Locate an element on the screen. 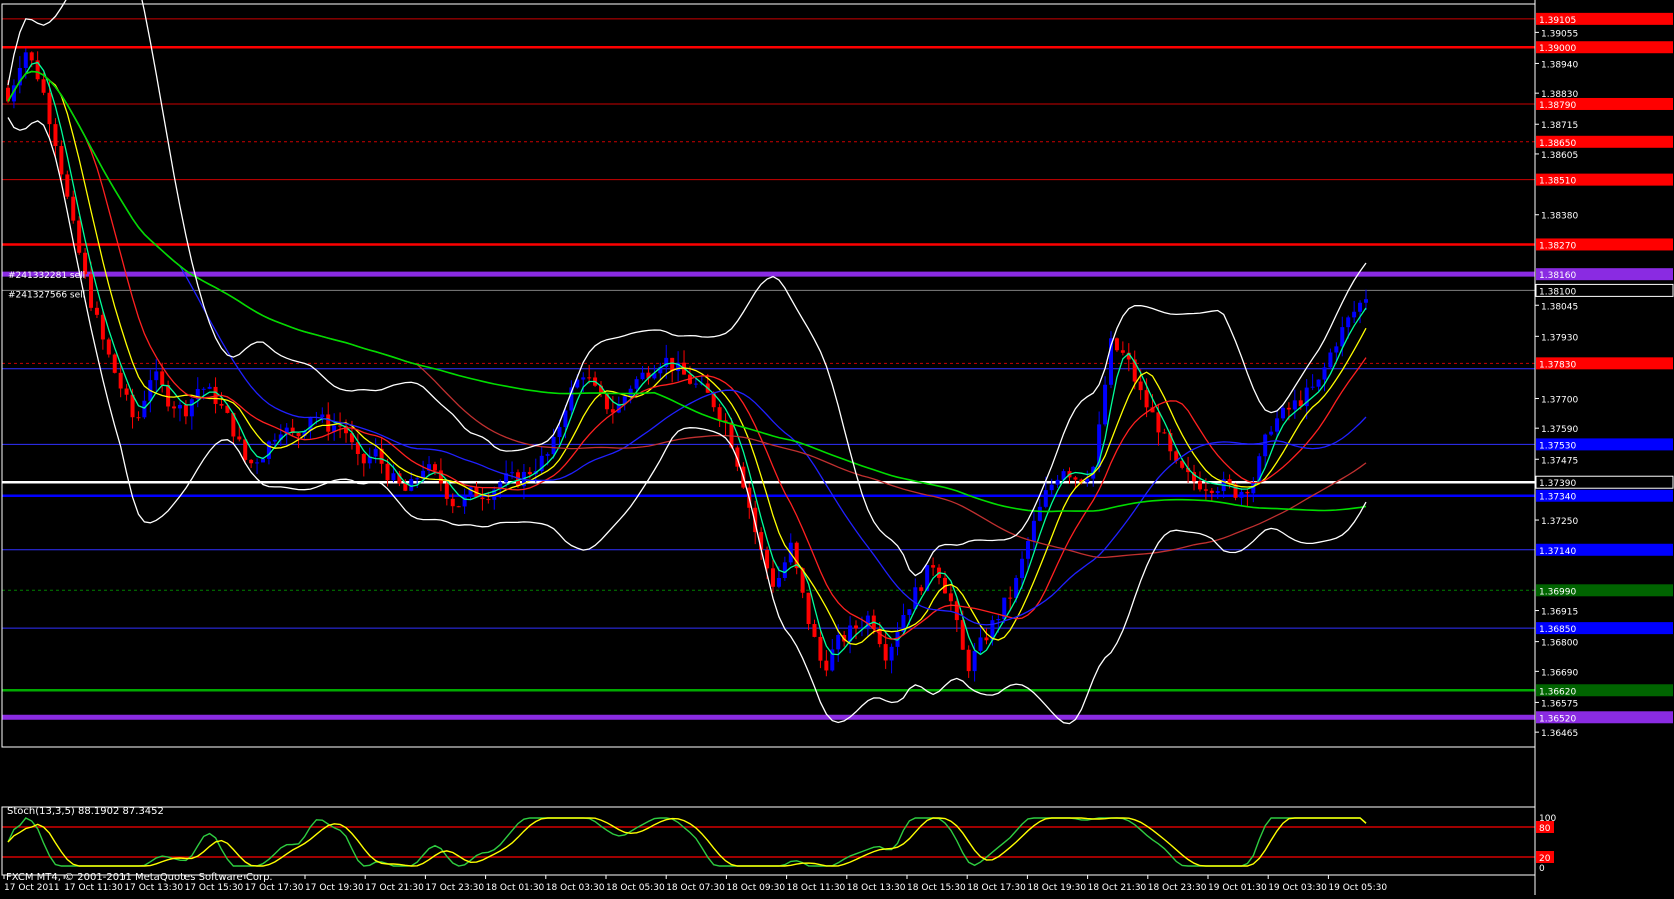  x-tick-label: 17 Oct 2011 is located at coordinates (32, 888).